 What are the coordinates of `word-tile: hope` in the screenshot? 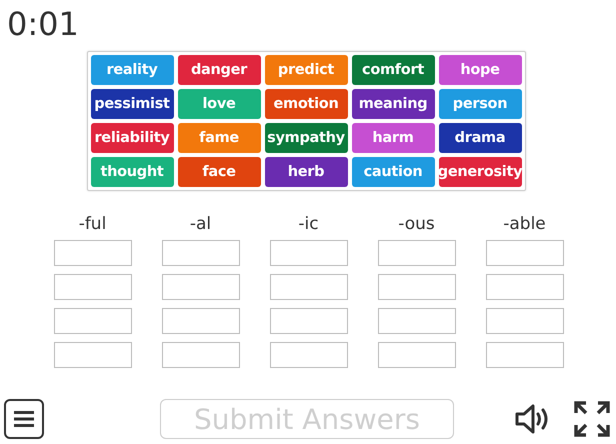 It's located at (480, 70).